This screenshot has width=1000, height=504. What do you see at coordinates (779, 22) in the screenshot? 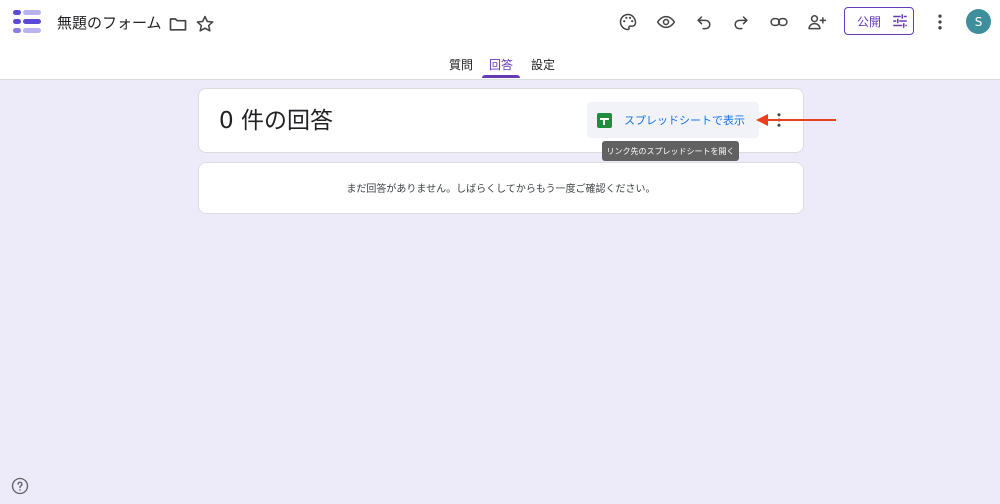
I see `link-icon` at bounding box center [779, 22].